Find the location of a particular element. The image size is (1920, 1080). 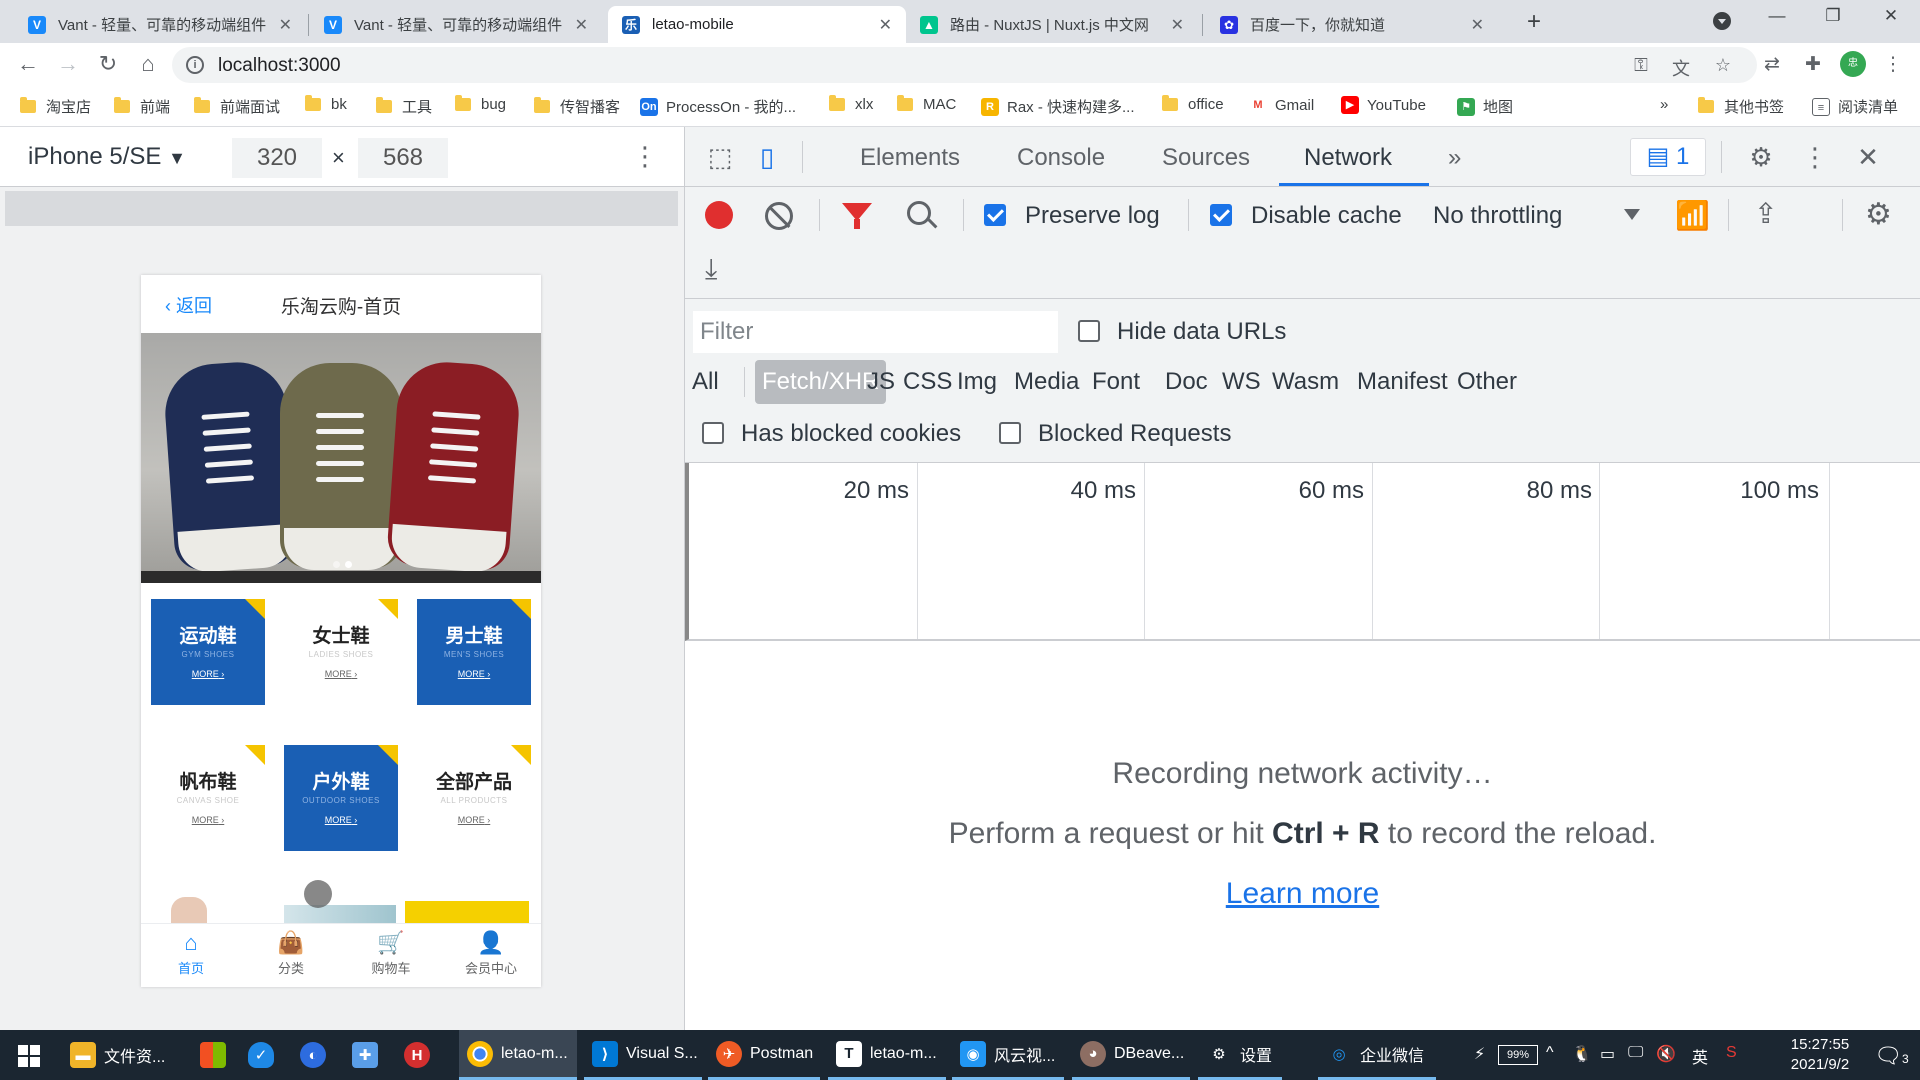

restore-icon: ❐ is located at coordinates (1833, 16).